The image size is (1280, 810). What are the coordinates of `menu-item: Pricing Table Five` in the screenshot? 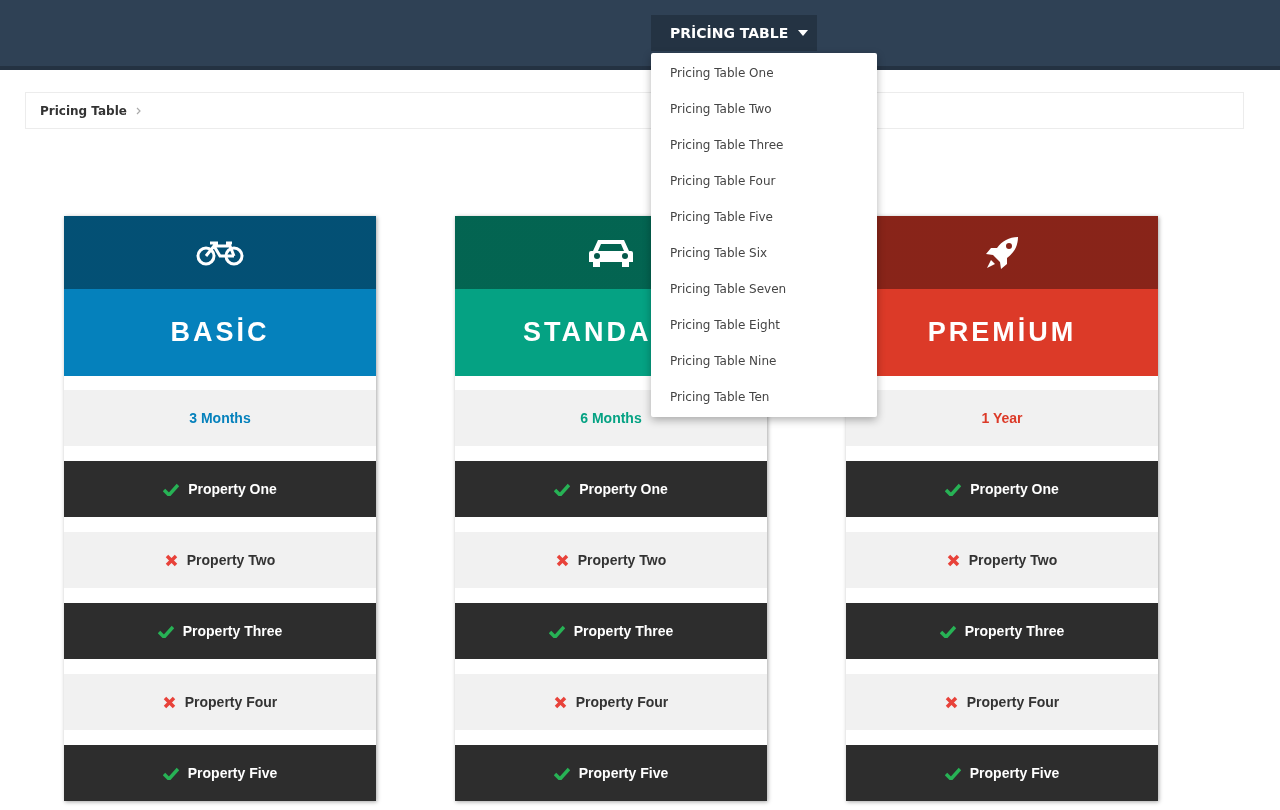 It's located at (764, 217).